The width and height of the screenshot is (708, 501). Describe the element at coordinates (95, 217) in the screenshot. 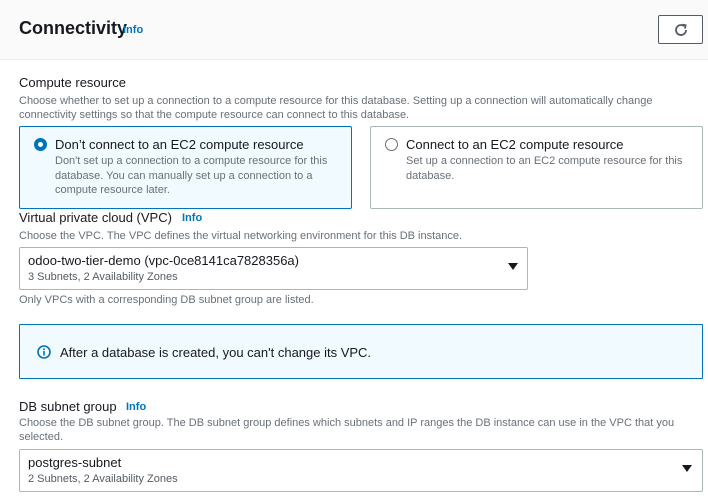

I see `vpc-label: Virtual private cloud (VPC)` at that location.